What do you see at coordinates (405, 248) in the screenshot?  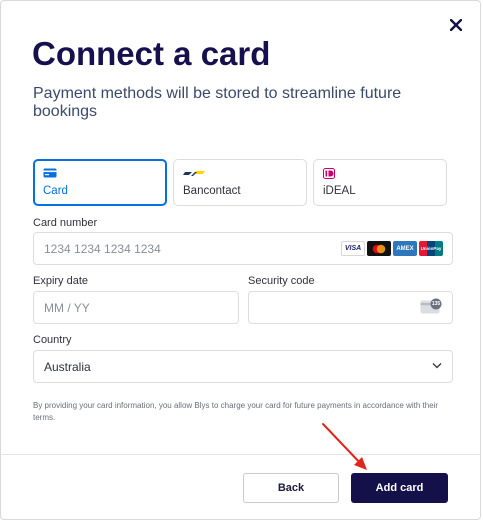 I see `amex-icon: AMEX` at bounding box center [405, 248].